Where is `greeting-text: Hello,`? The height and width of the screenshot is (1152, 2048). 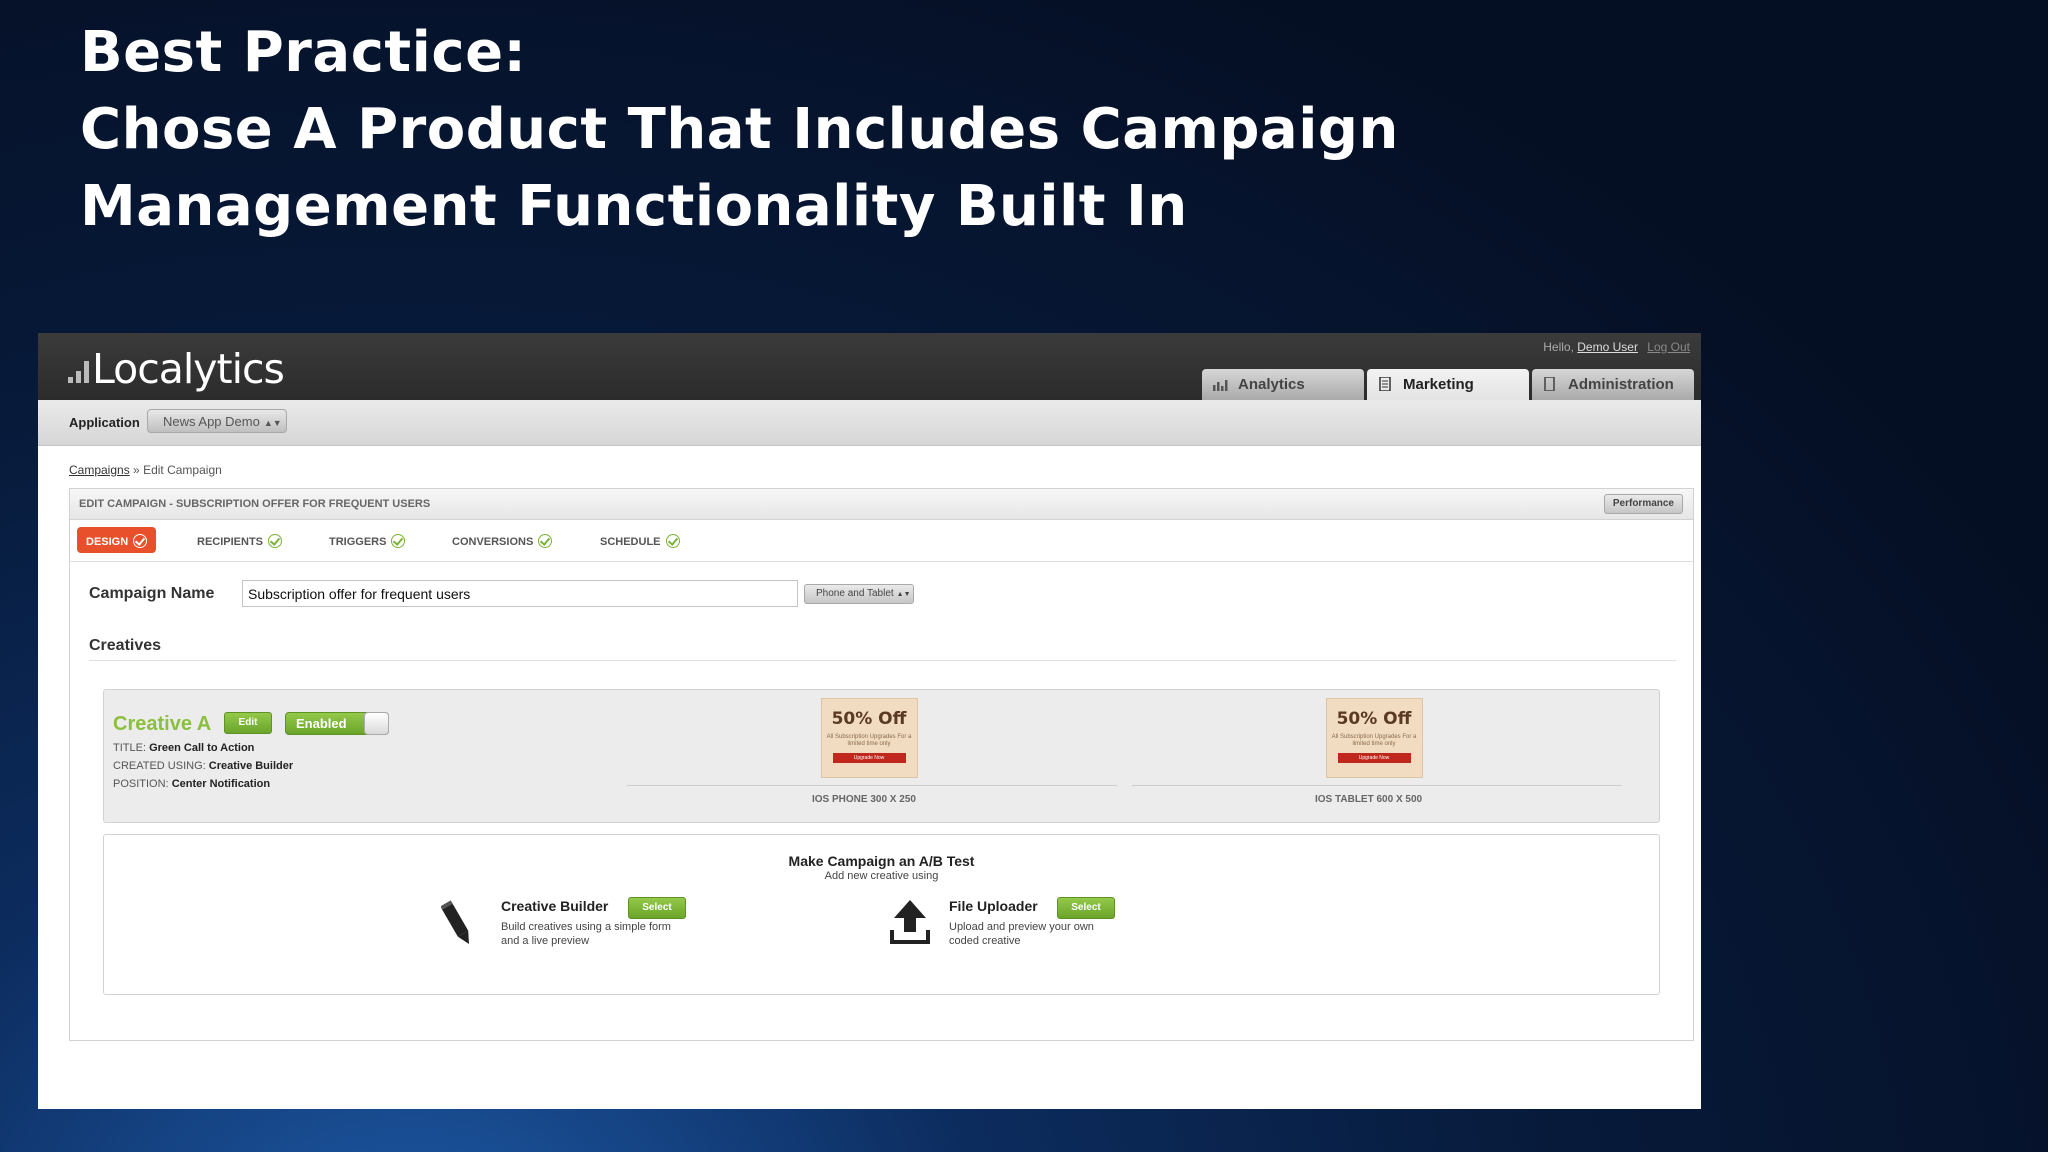
greeting-text: Hello, is located at coordinates (1558, 347).